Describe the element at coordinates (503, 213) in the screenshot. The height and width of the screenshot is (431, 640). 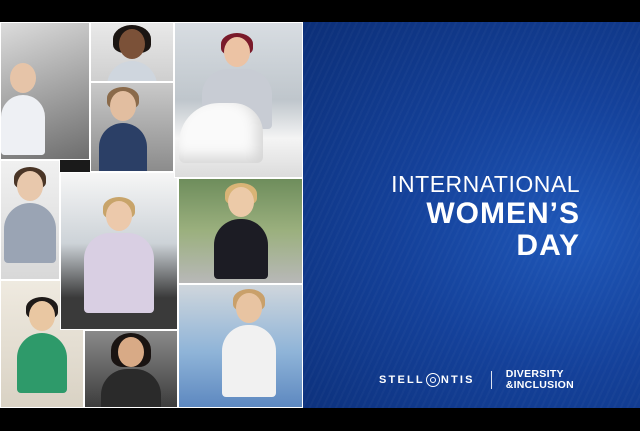
I see `title-line-womens: WOMEN’S` at that location.